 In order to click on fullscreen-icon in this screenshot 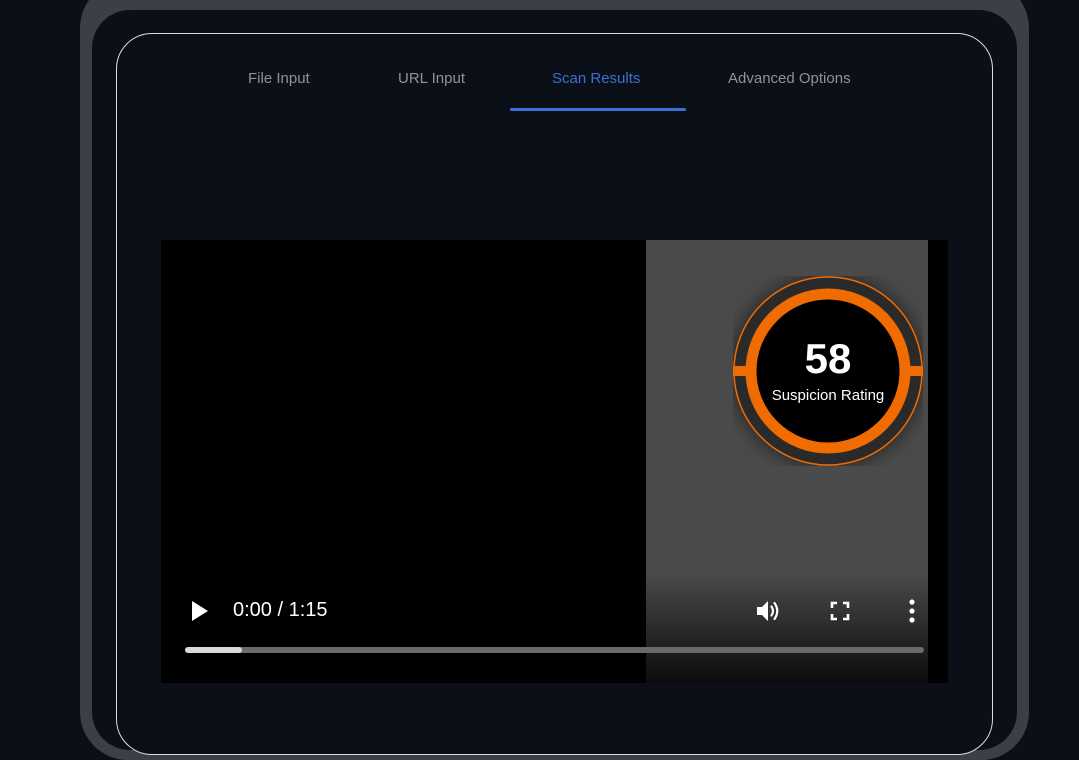, I will do `click(840, 611)`.